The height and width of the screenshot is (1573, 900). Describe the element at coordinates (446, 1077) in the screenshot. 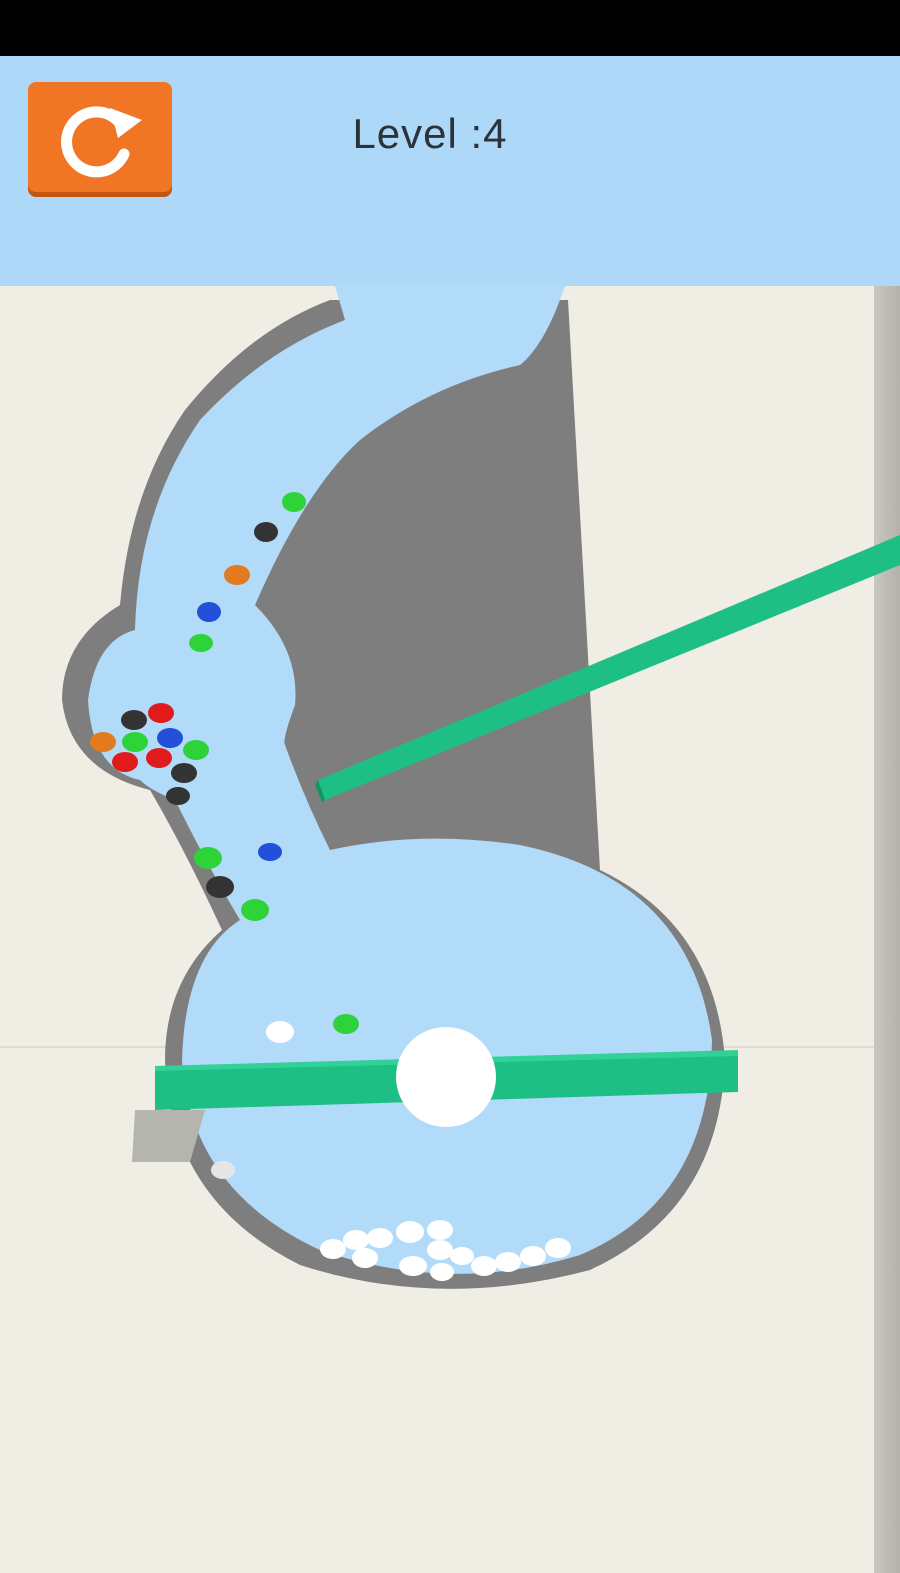

I see `large-white-ball` at that location.